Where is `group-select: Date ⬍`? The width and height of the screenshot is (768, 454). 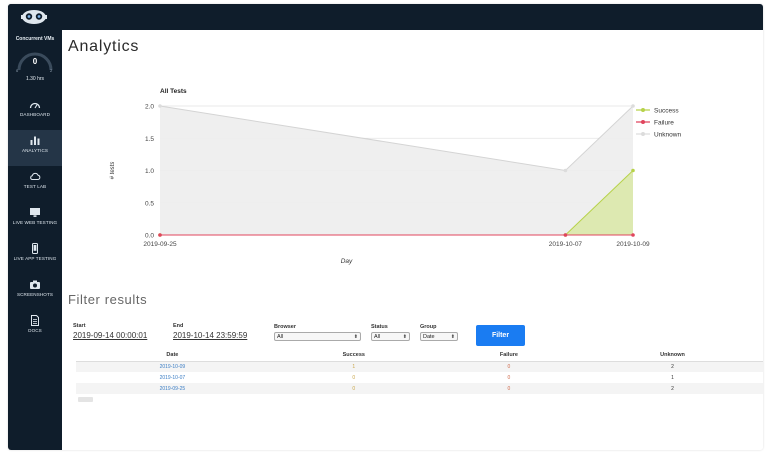 group-select: Date ⬍ is located at coordinates (439, 336).